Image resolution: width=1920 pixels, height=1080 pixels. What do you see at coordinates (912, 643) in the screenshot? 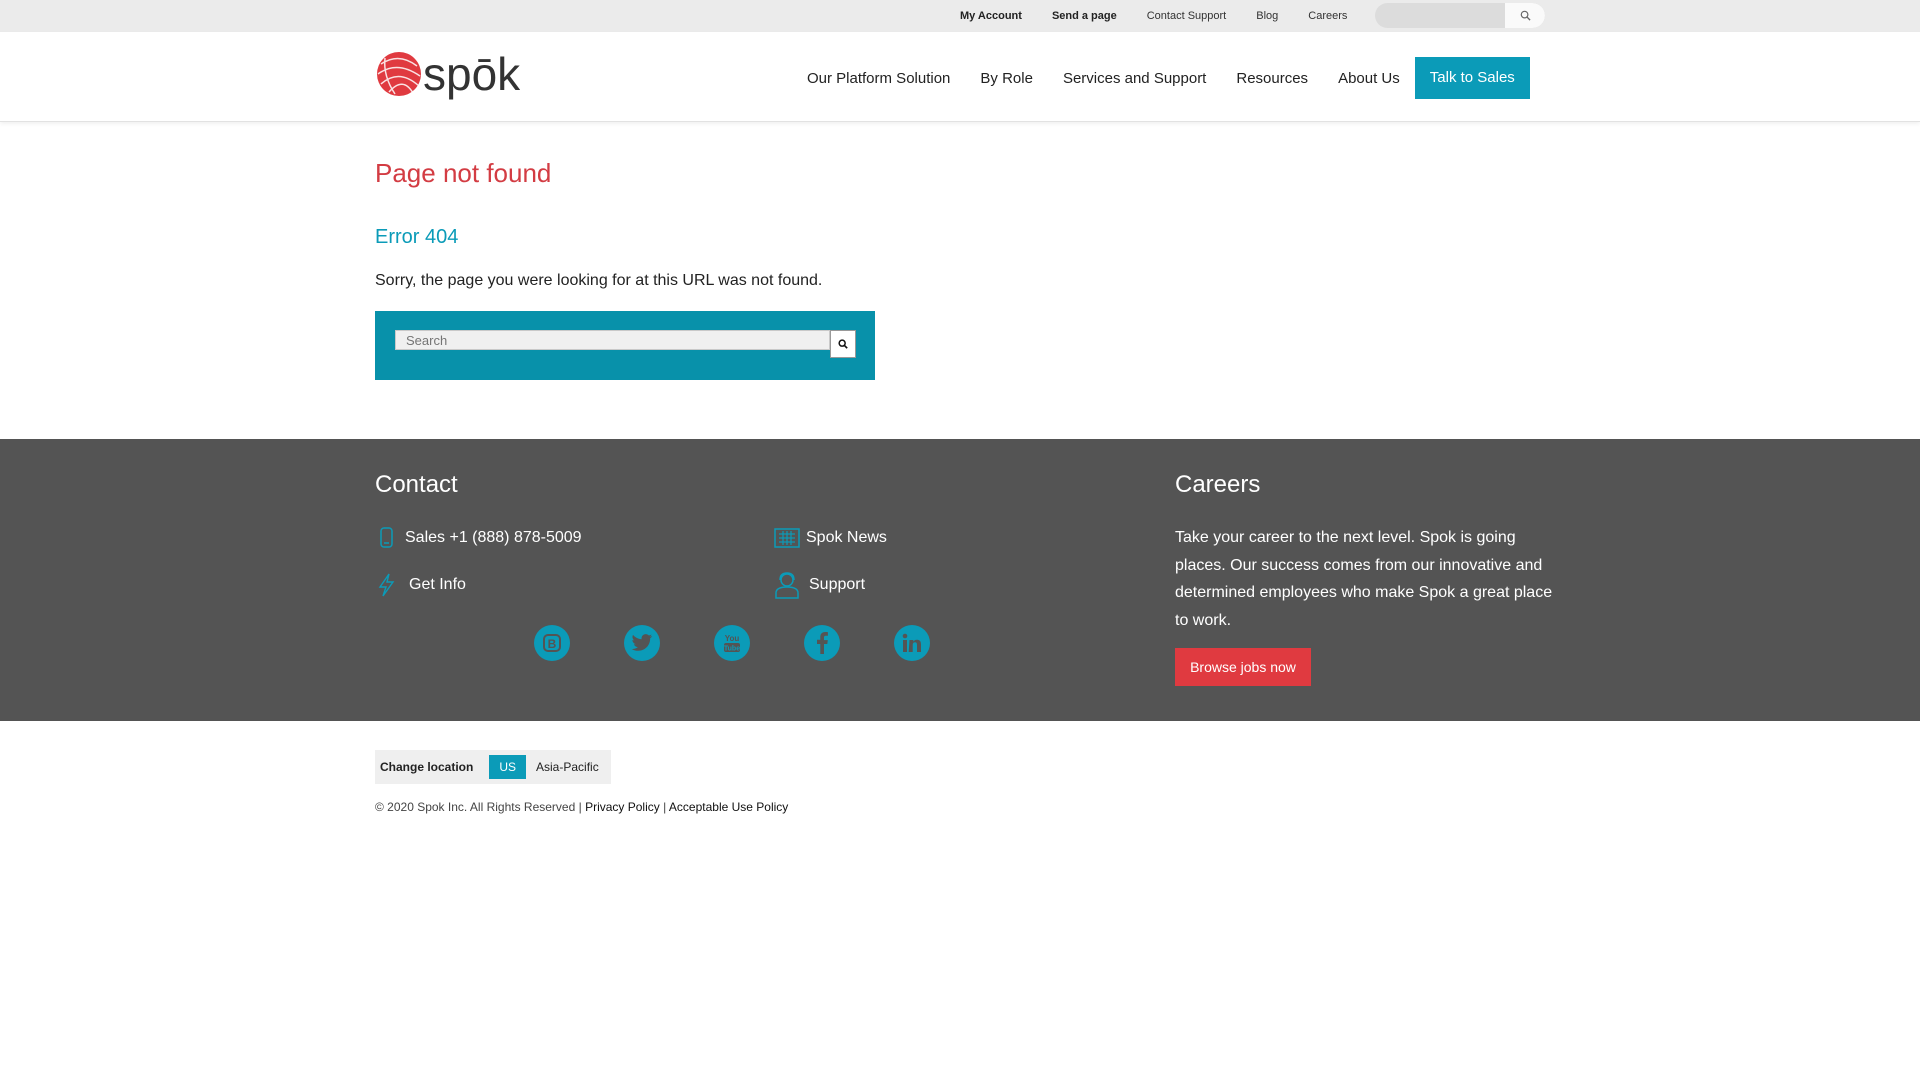
I see `linkedin-icon` at bounding box center [912, 643].